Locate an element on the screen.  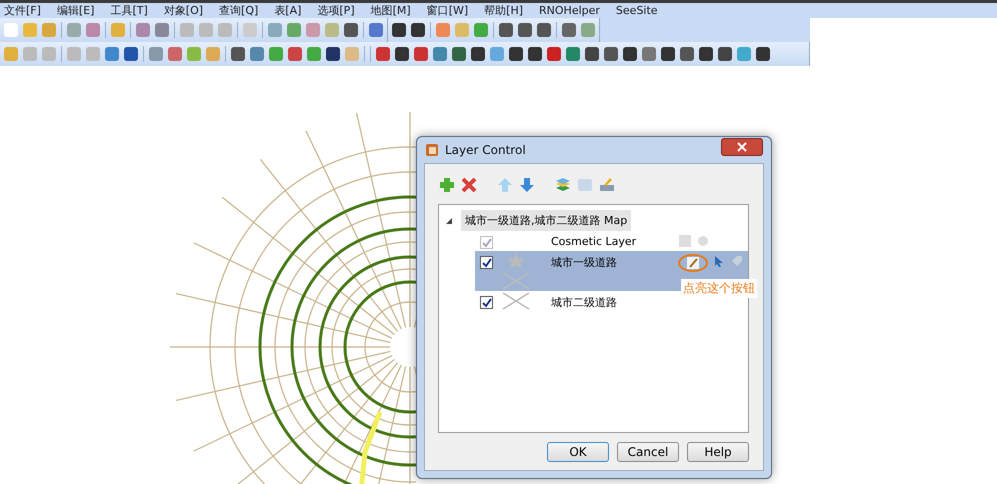
dialog-button: Help is located at coordinates (718, 452).